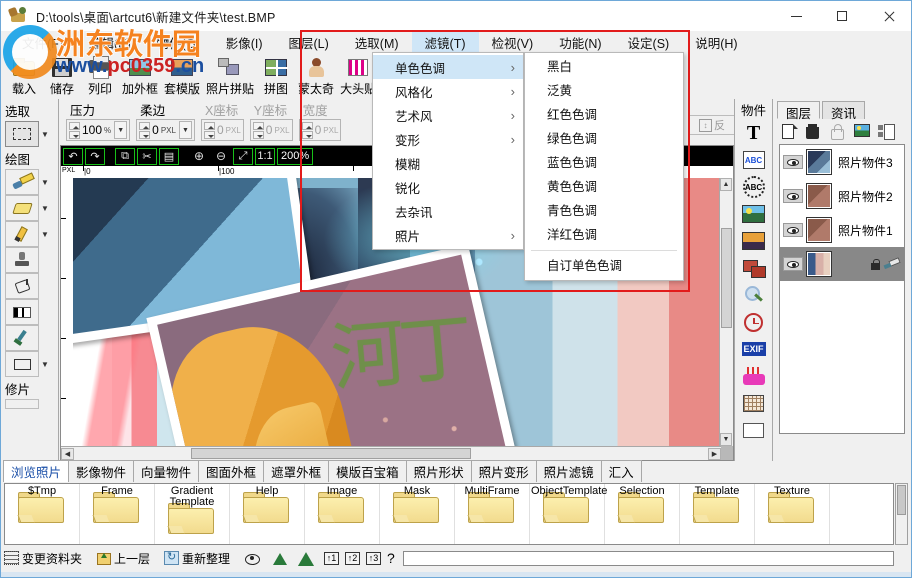 Image resolution: width=912 pixels, height=578 pixels. I want to click on folder-item-6: MultiFrame, so click(492, 514).